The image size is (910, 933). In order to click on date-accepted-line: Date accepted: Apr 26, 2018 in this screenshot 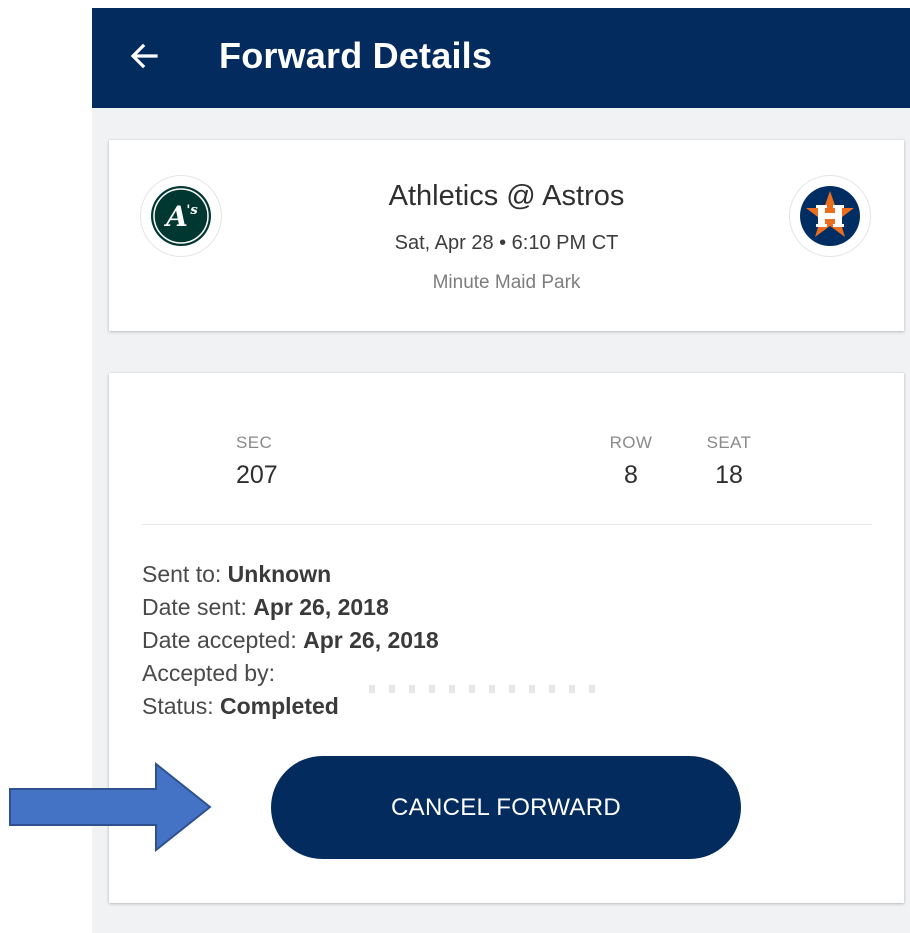, I will do `click(290, 640)`.